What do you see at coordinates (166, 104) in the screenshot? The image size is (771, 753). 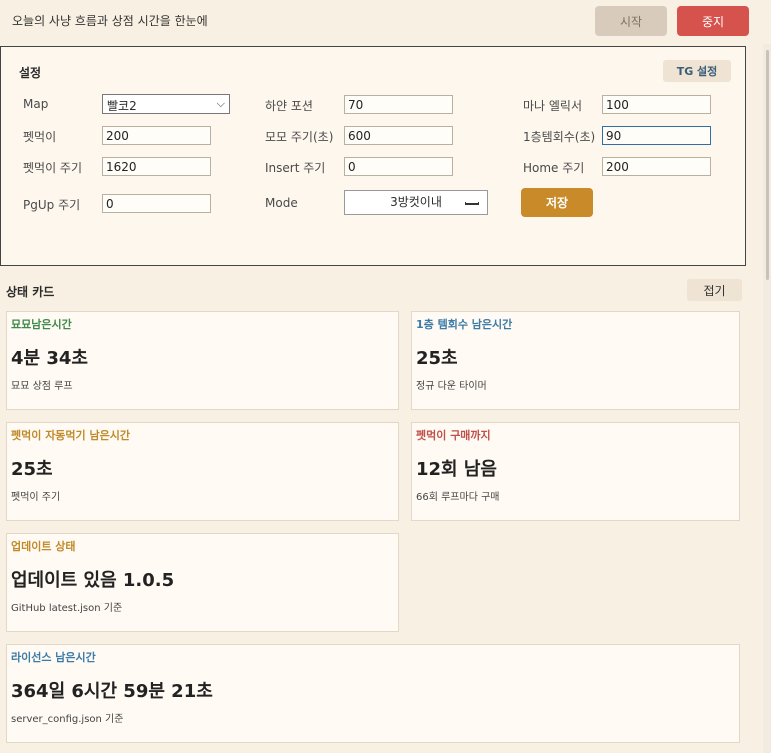 I see `map-select: 빨코2 ⌵` at bounding box center [166, 104].